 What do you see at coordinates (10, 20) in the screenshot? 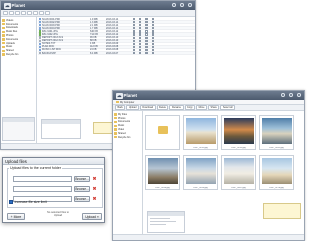
I see `tree-item-label: Videos` at bounding box center [10, 20].